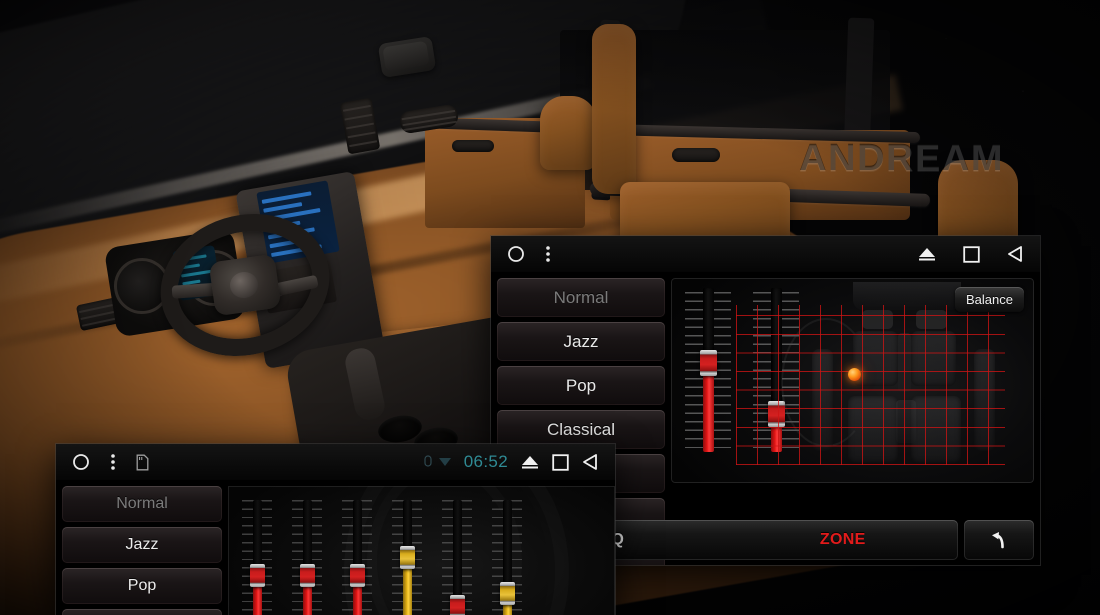  I want to click on fader-loudness-label: Loud, so click(775, 482).